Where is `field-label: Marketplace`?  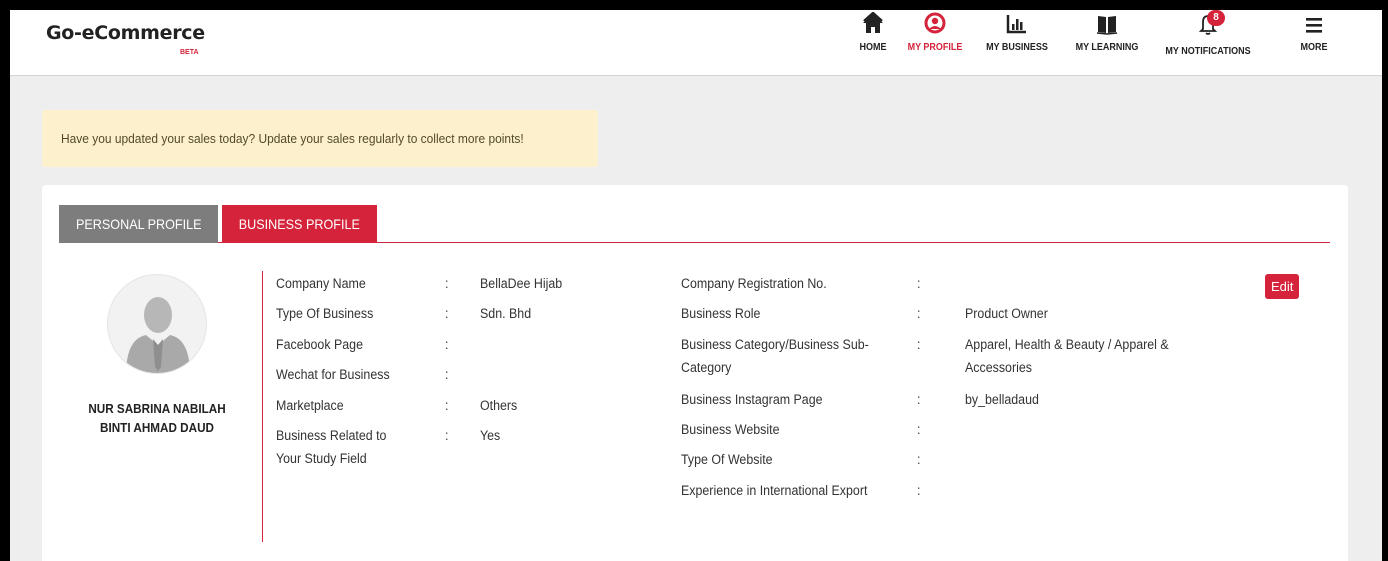
field-label: Marketplace is located at coordinates (310, 405).